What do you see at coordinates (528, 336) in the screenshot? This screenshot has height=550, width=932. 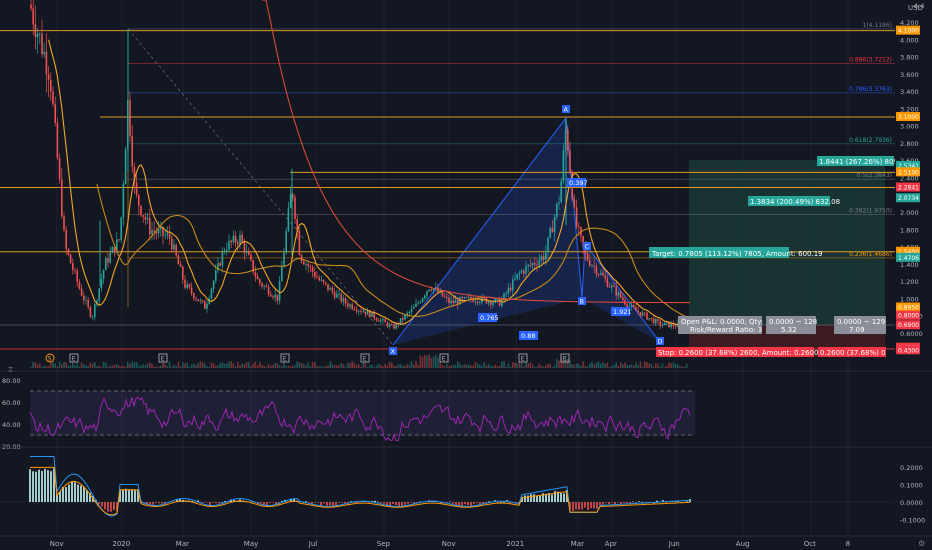 I see `ratio-label-1: 0.88` at bounding box center [528, 336].